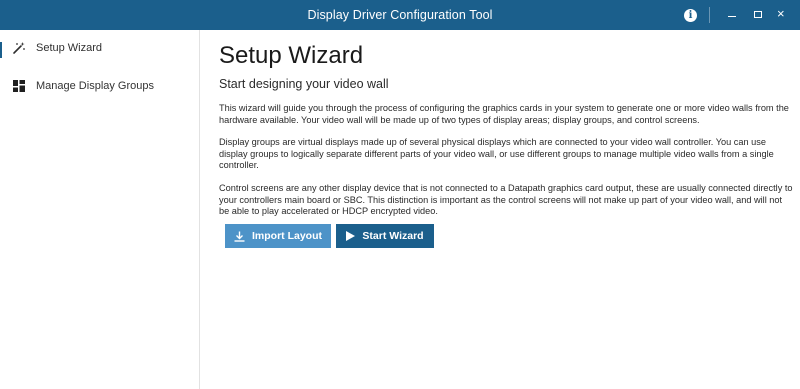 The height and width of the screenshot is (389, 800). What do you see at coordinates (291, 55) in the screenshot?
I see `page-title: Setup Wizard` at bounding box center [291, 55].